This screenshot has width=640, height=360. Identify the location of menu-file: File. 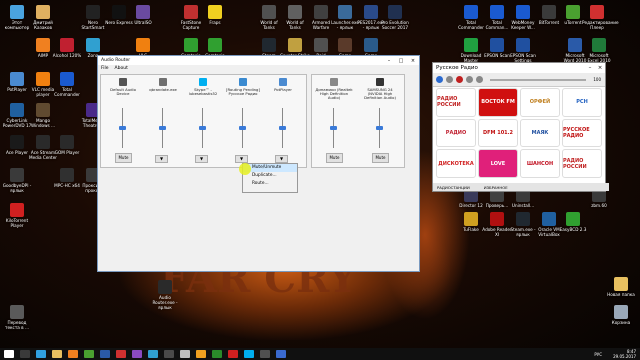
(105, 68).